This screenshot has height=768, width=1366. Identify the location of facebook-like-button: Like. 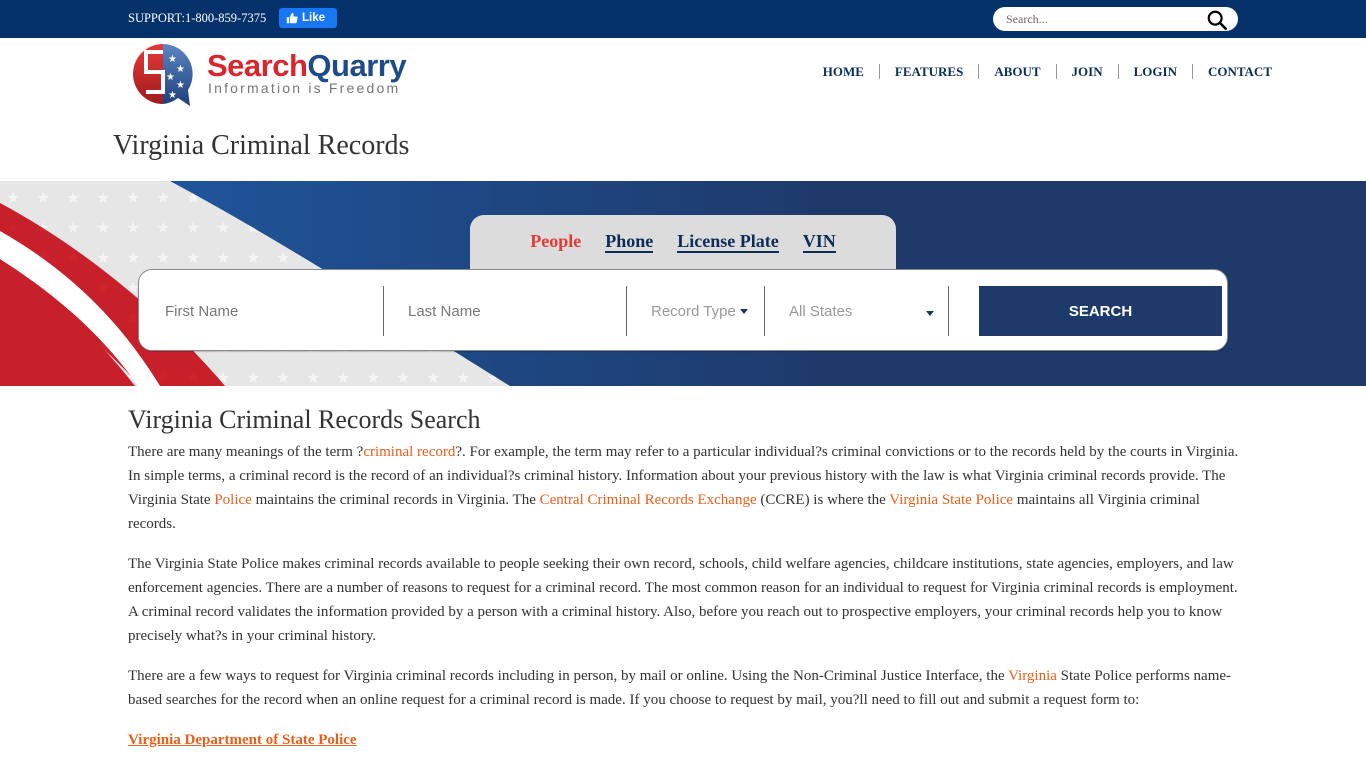
(308, 18).